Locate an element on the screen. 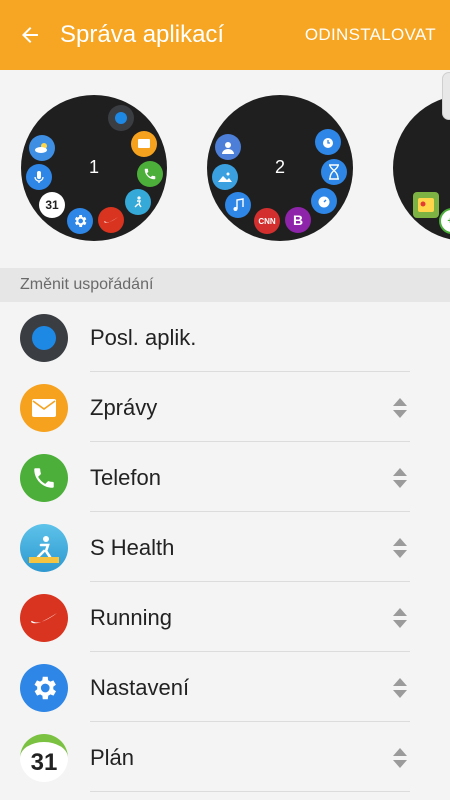 This screenshot has height=800, width=450. app-label: Plán is located at coordinates (112, 757).